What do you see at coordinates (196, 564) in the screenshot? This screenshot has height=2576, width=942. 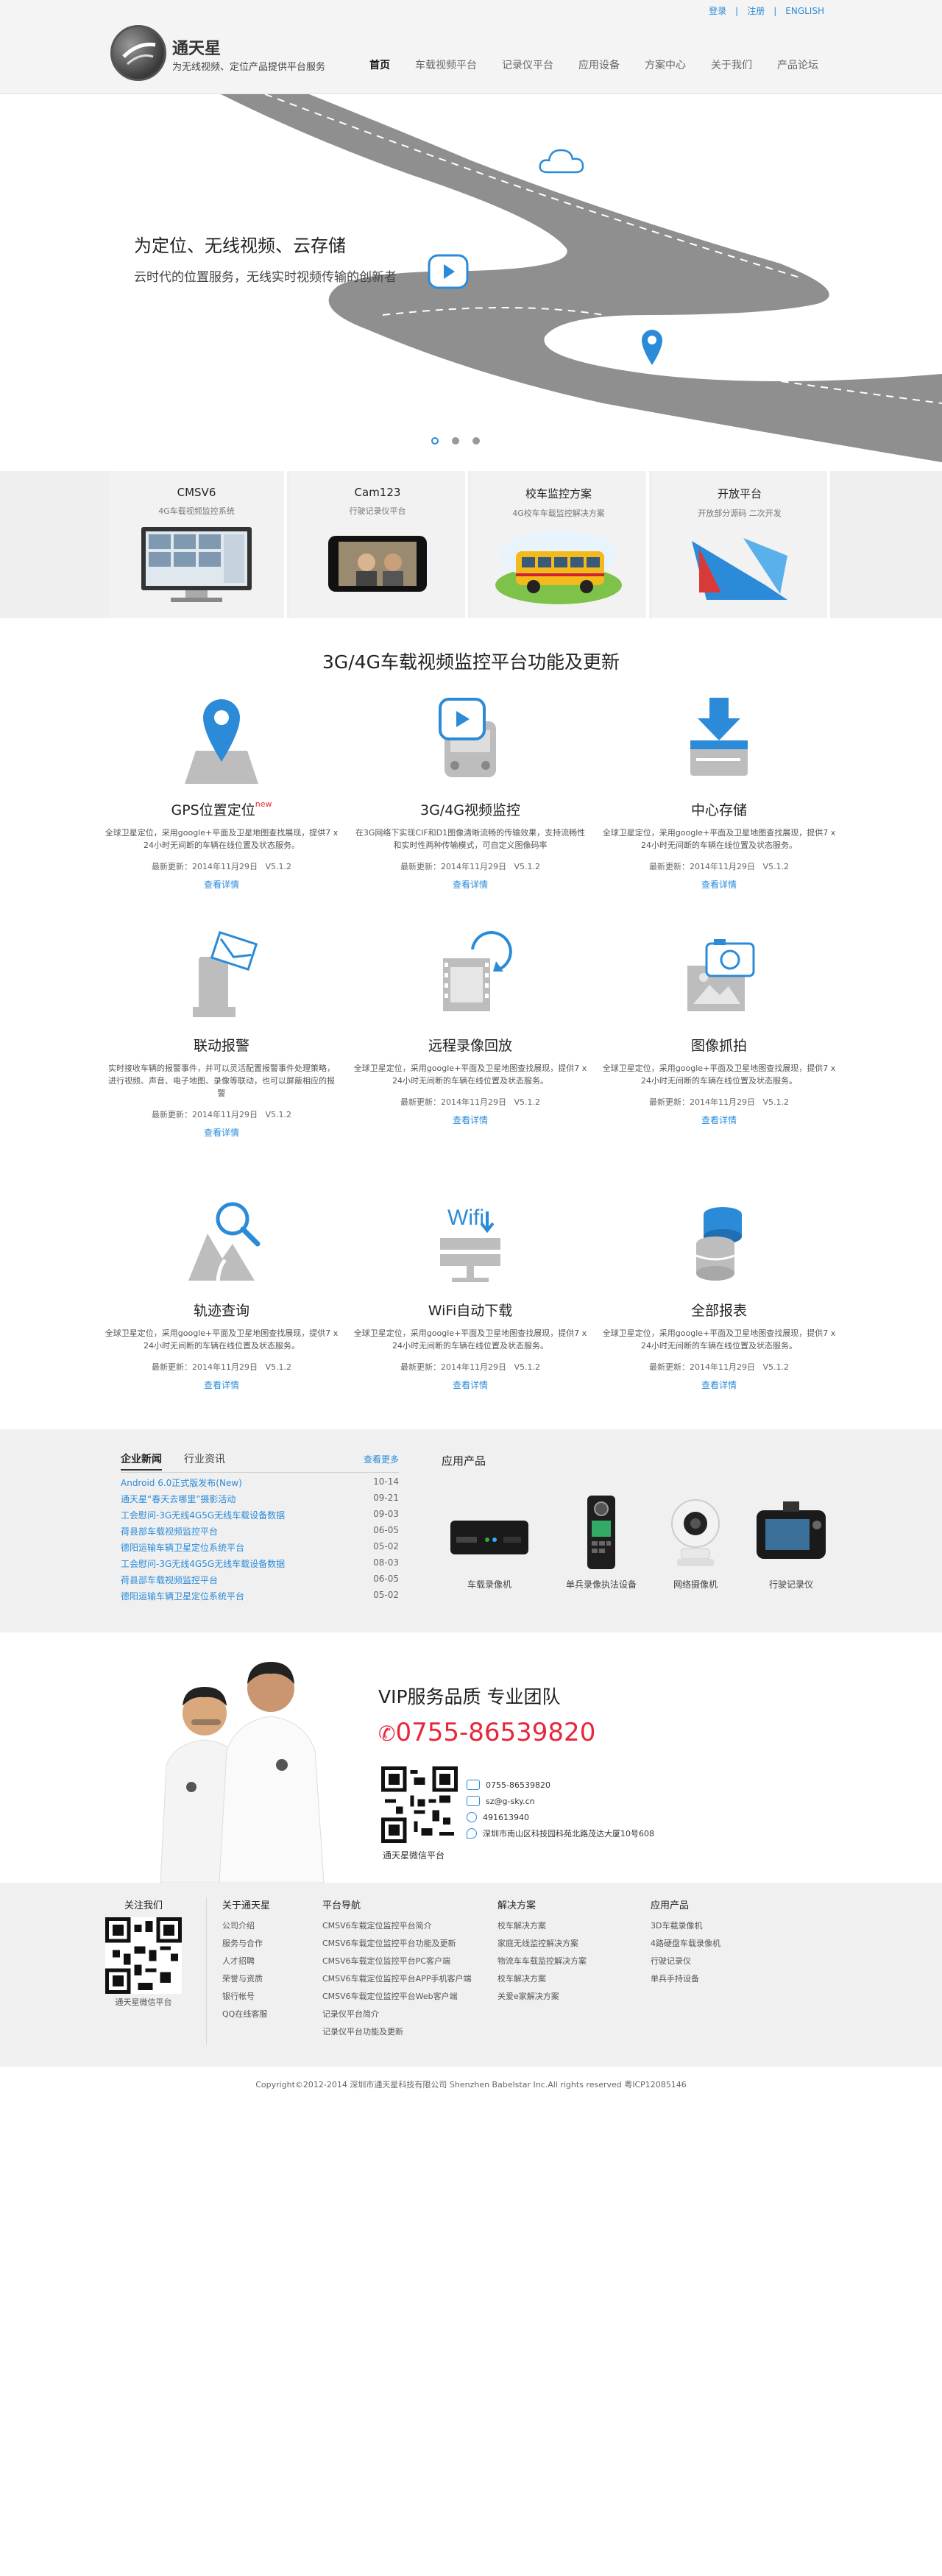 I see `monitor-image` at bounding box center [196, 564].